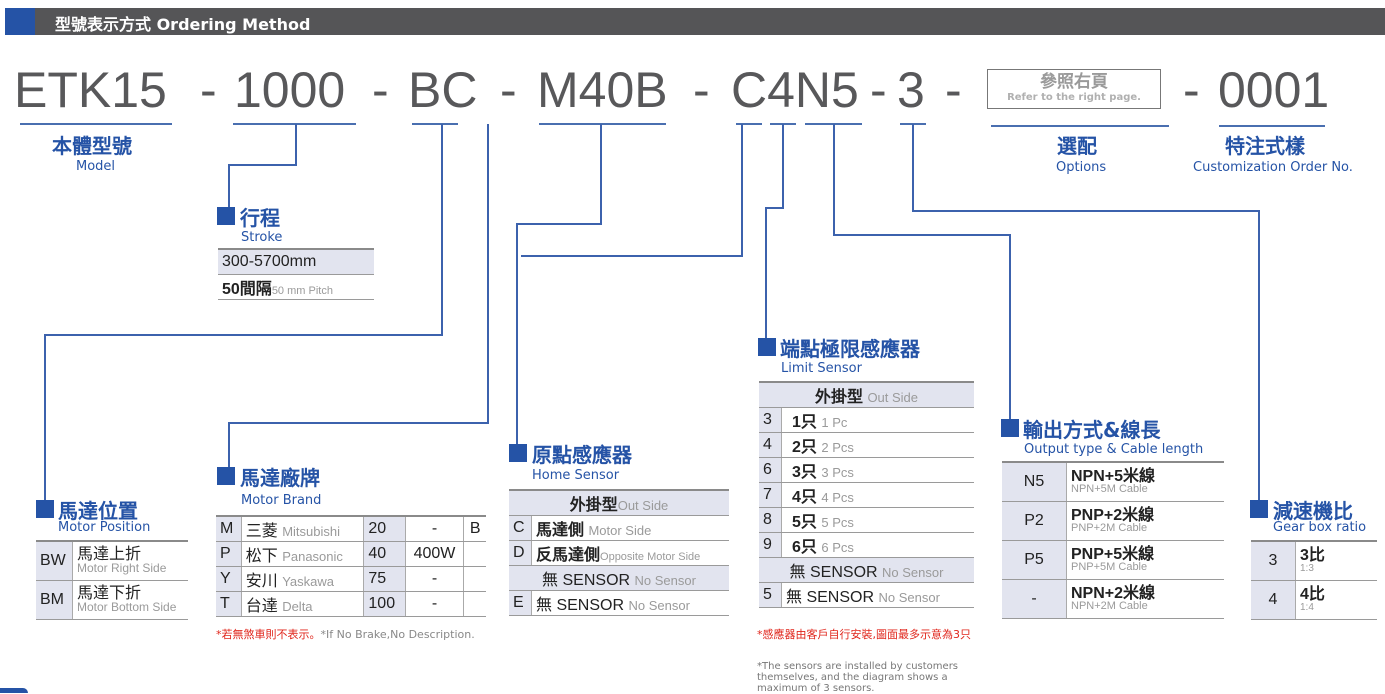  Describe the element at coordinates (1273, 167) in the screenshot. I see `customization-label-en: Customization Order No.` at that location.